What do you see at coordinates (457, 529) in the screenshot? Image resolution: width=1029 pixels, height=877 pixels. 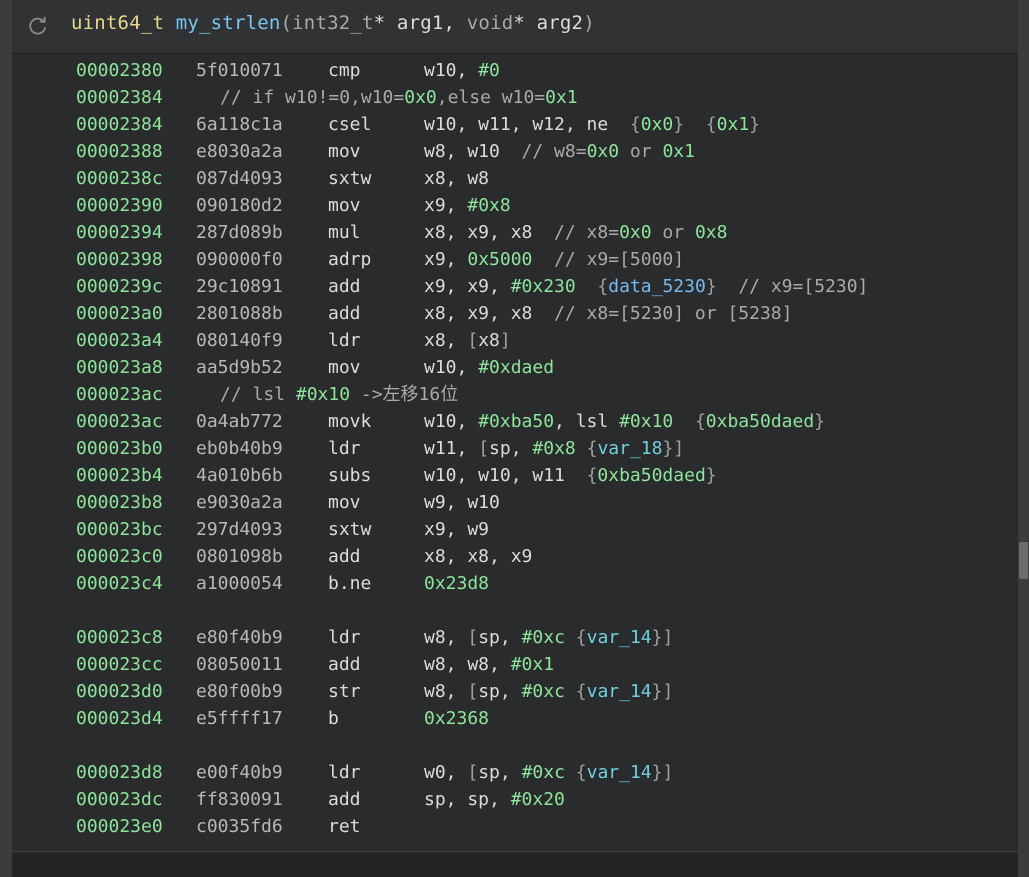 I see `operand-text: x9, w9` at bounding box center [457, 529].